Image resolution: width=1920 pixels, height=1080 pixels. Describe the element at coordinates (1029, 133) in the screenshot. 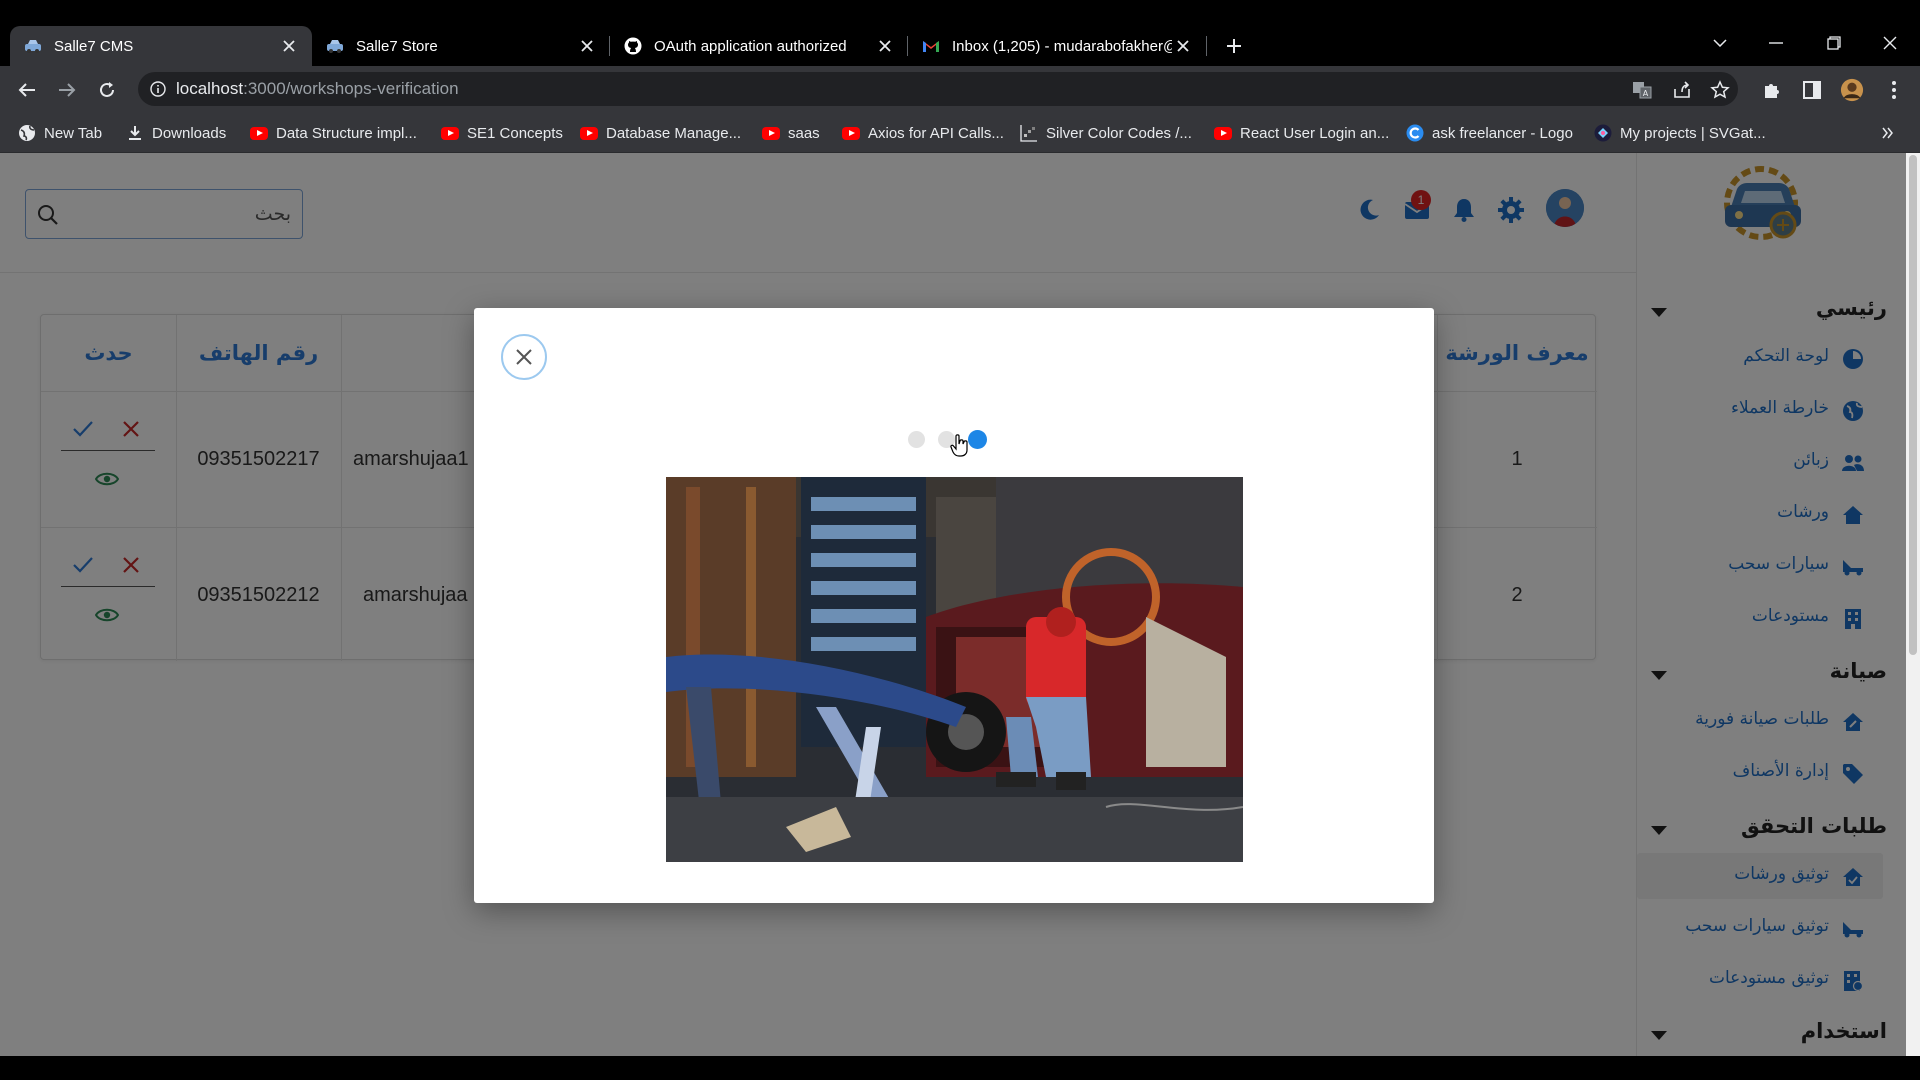

I see `color-grid-icon` at that location.